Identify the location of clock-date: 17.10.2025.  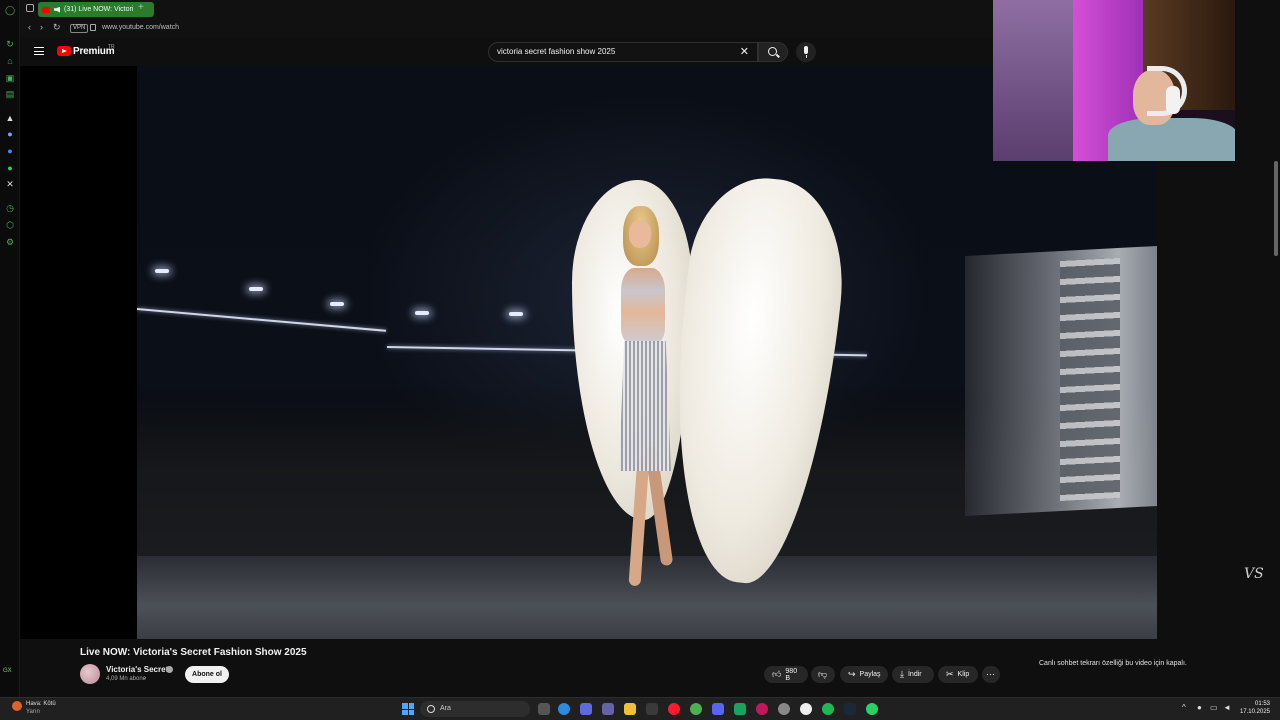
(1253, 712).